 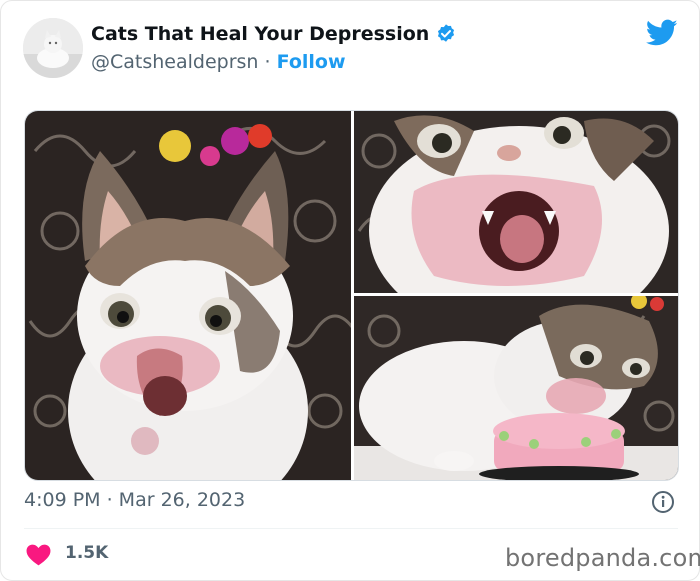 What do you see at coordinates (134, 500) in the screenshot?
I see `timestamp: 4:09 PM · Mar 26, 2023` at bounding box center [134, 500].